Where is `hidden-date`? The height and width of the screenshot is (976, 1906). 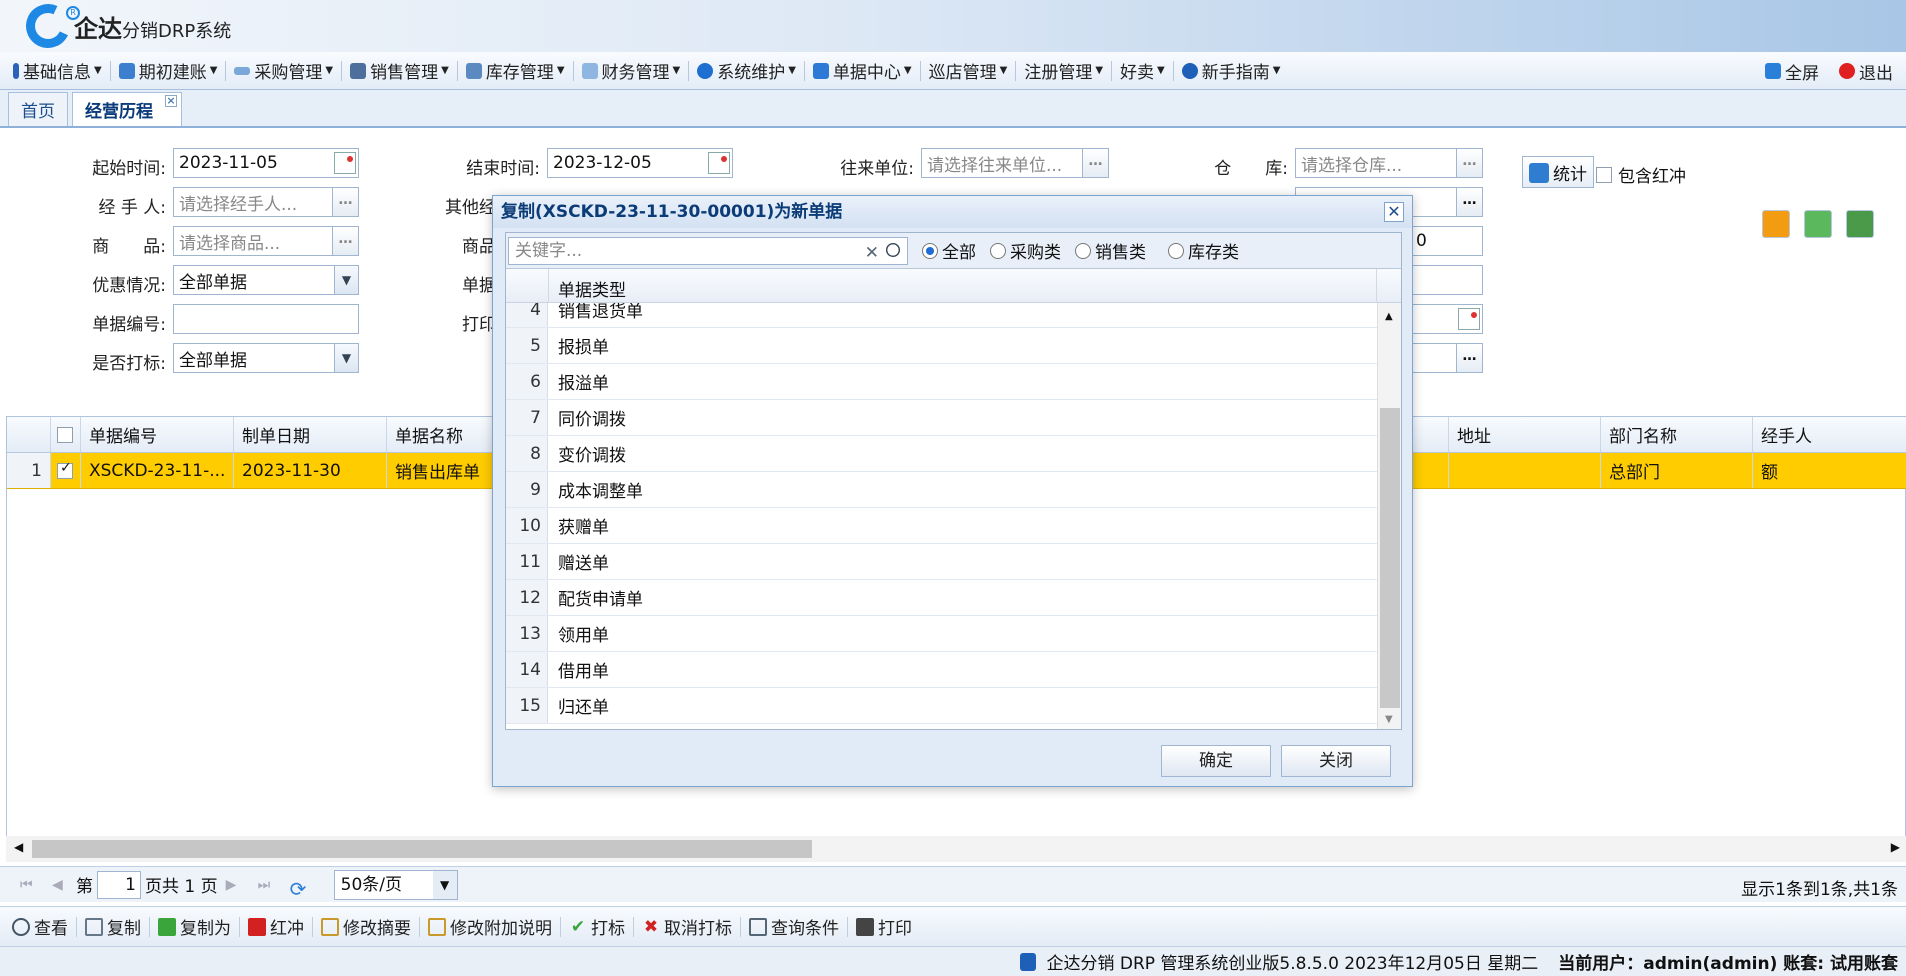
hidden-date is located at coordinates (1446, 319).